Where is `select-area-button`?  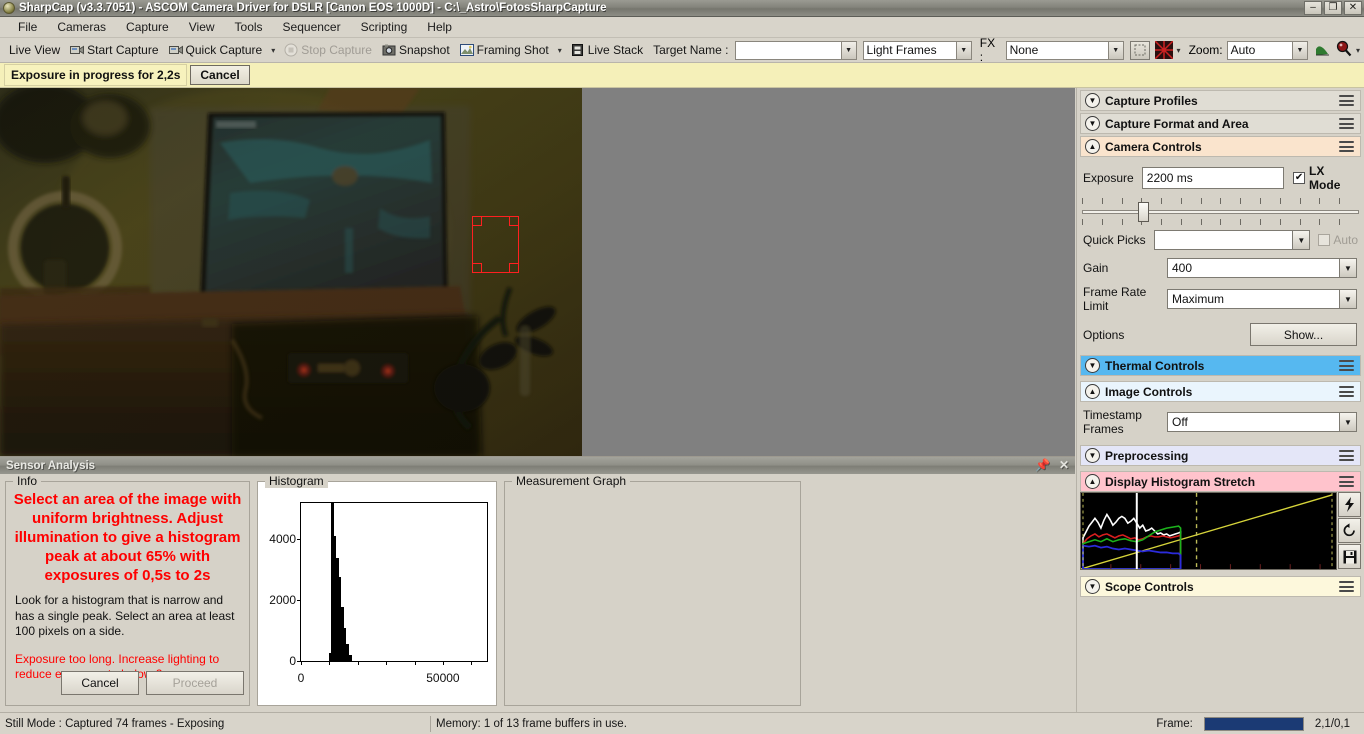
select-area-button is located at coordinates (1139, 50).